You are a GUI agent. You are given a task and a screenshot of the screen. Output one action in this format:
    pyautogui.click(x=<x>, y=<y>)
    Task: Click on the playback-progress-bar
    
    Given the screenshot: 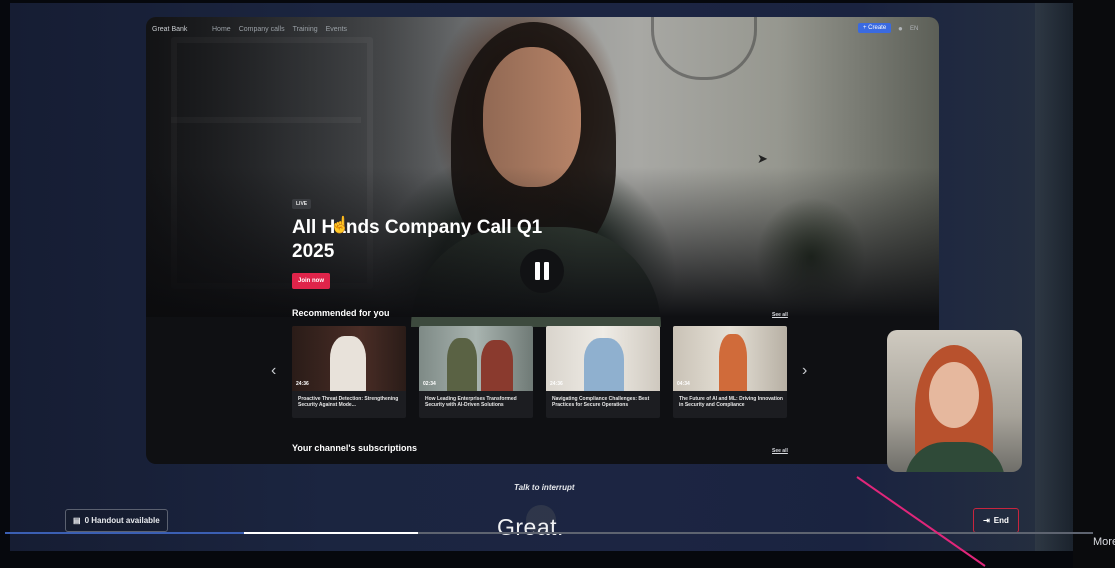 What is the action you would take?
    pyautogui.click(x=549, y=533)
    